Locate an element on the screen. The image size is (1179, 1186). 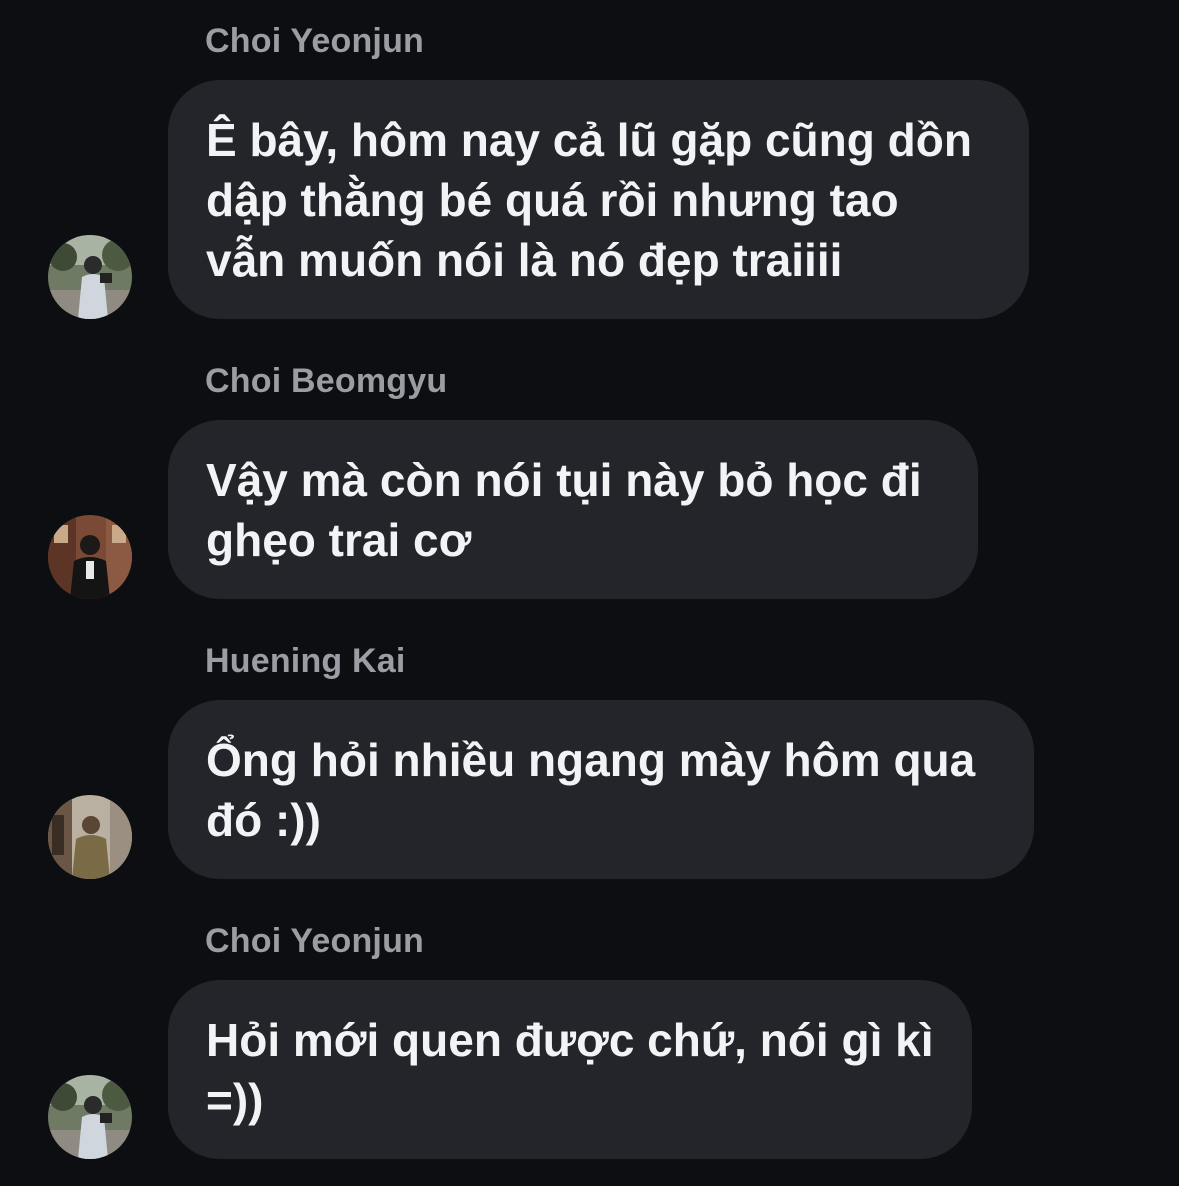
sender-name: Choi Beomgyu is located at coordinates (326, 381).